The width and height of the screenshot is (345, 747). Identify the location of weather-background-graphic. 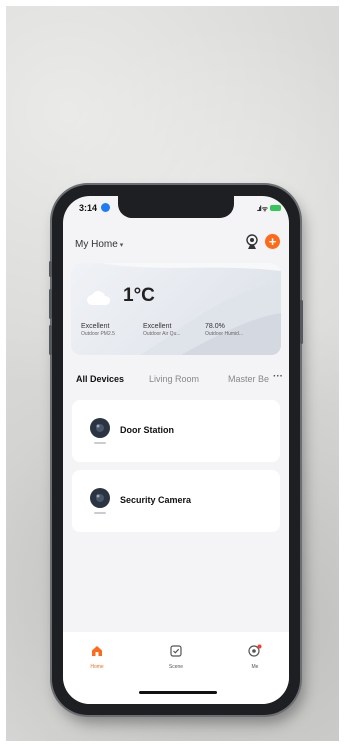
(191, 309).